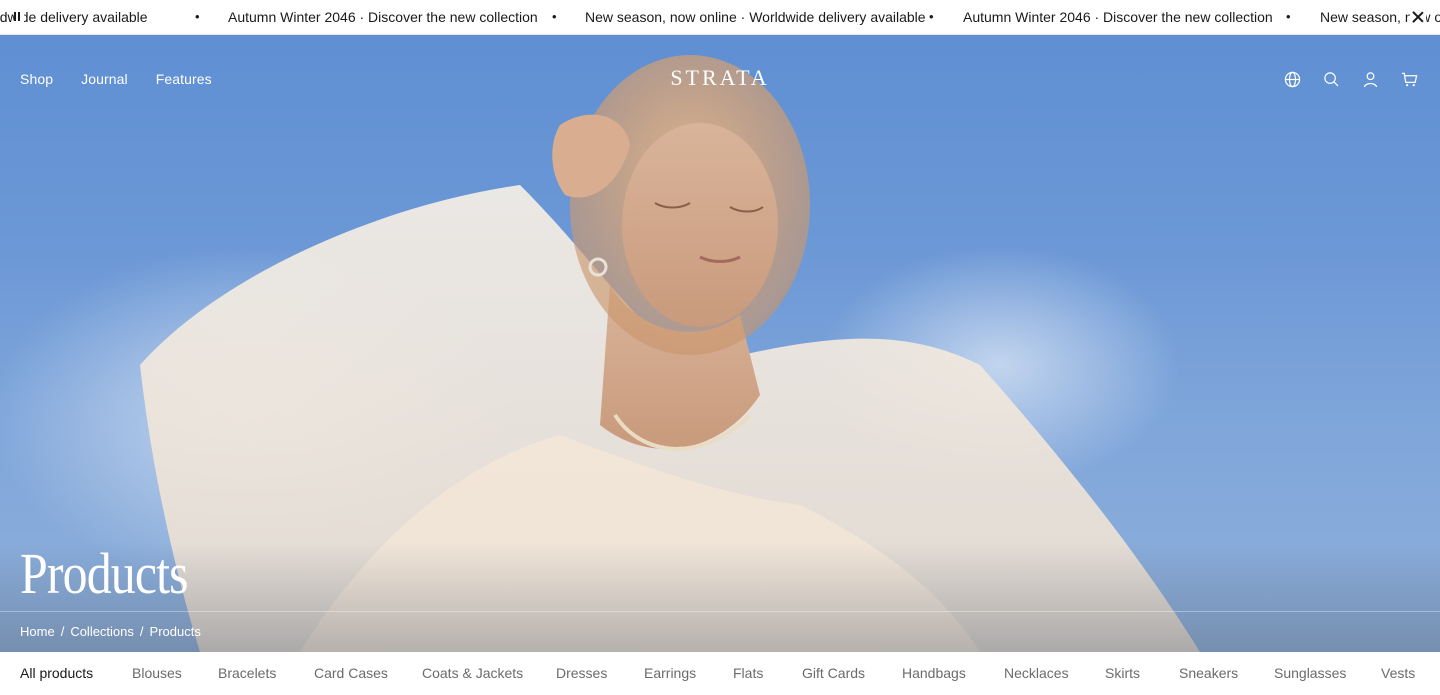 Image resolution: width=1440 pixels, height=695 pixels. I want to click on breadcrumb-products: Products, so click(175, 631).